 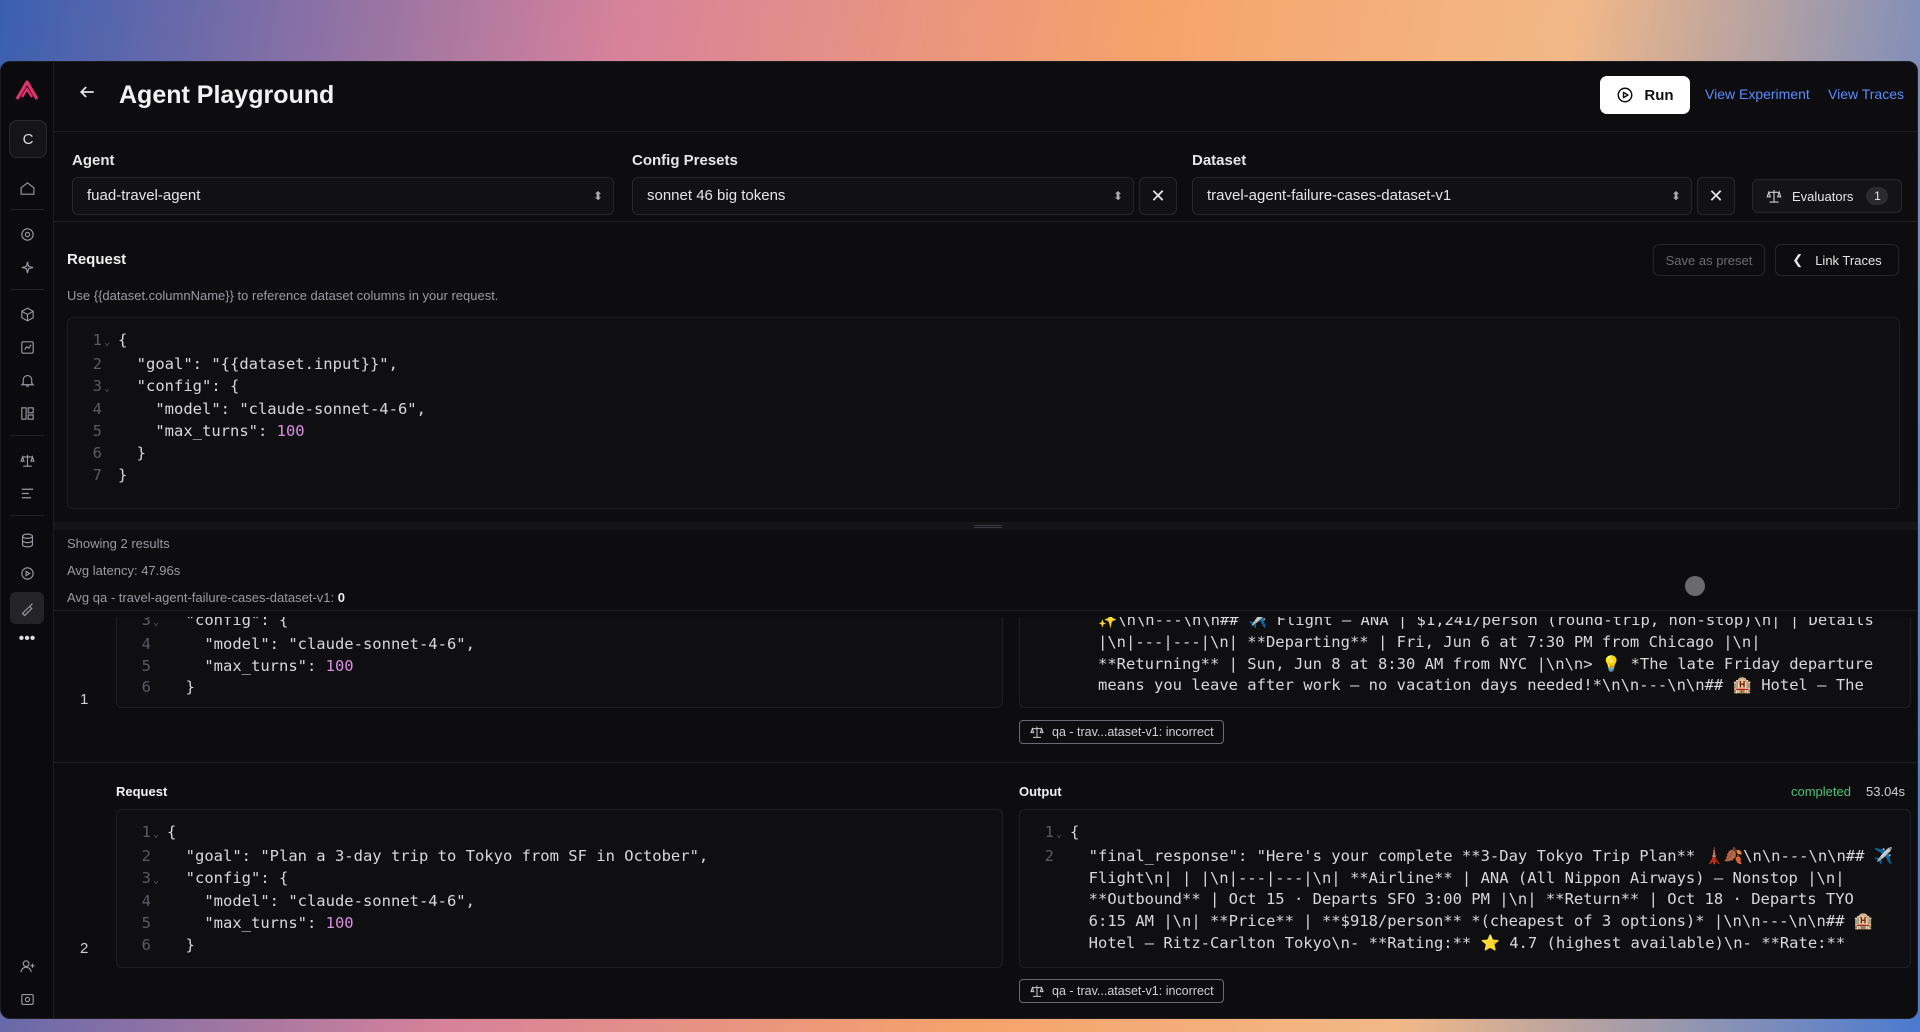 I want to click on settings-icon, so click(x=27, y=999).